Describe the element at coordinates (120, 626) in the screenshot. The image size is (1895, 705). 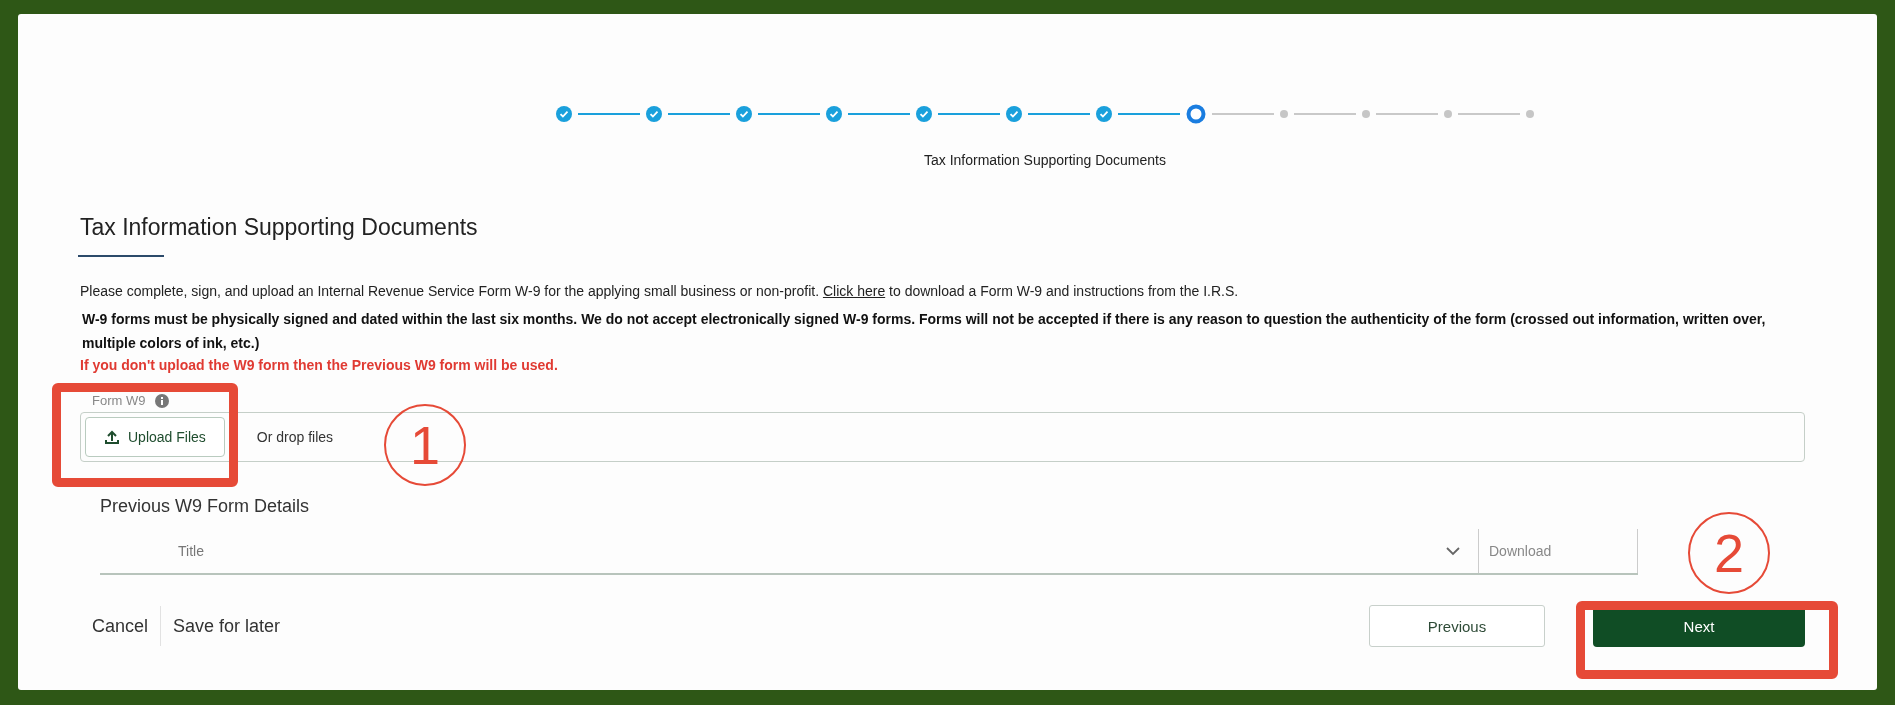
I see `cancel-button: Cancel` at that location.